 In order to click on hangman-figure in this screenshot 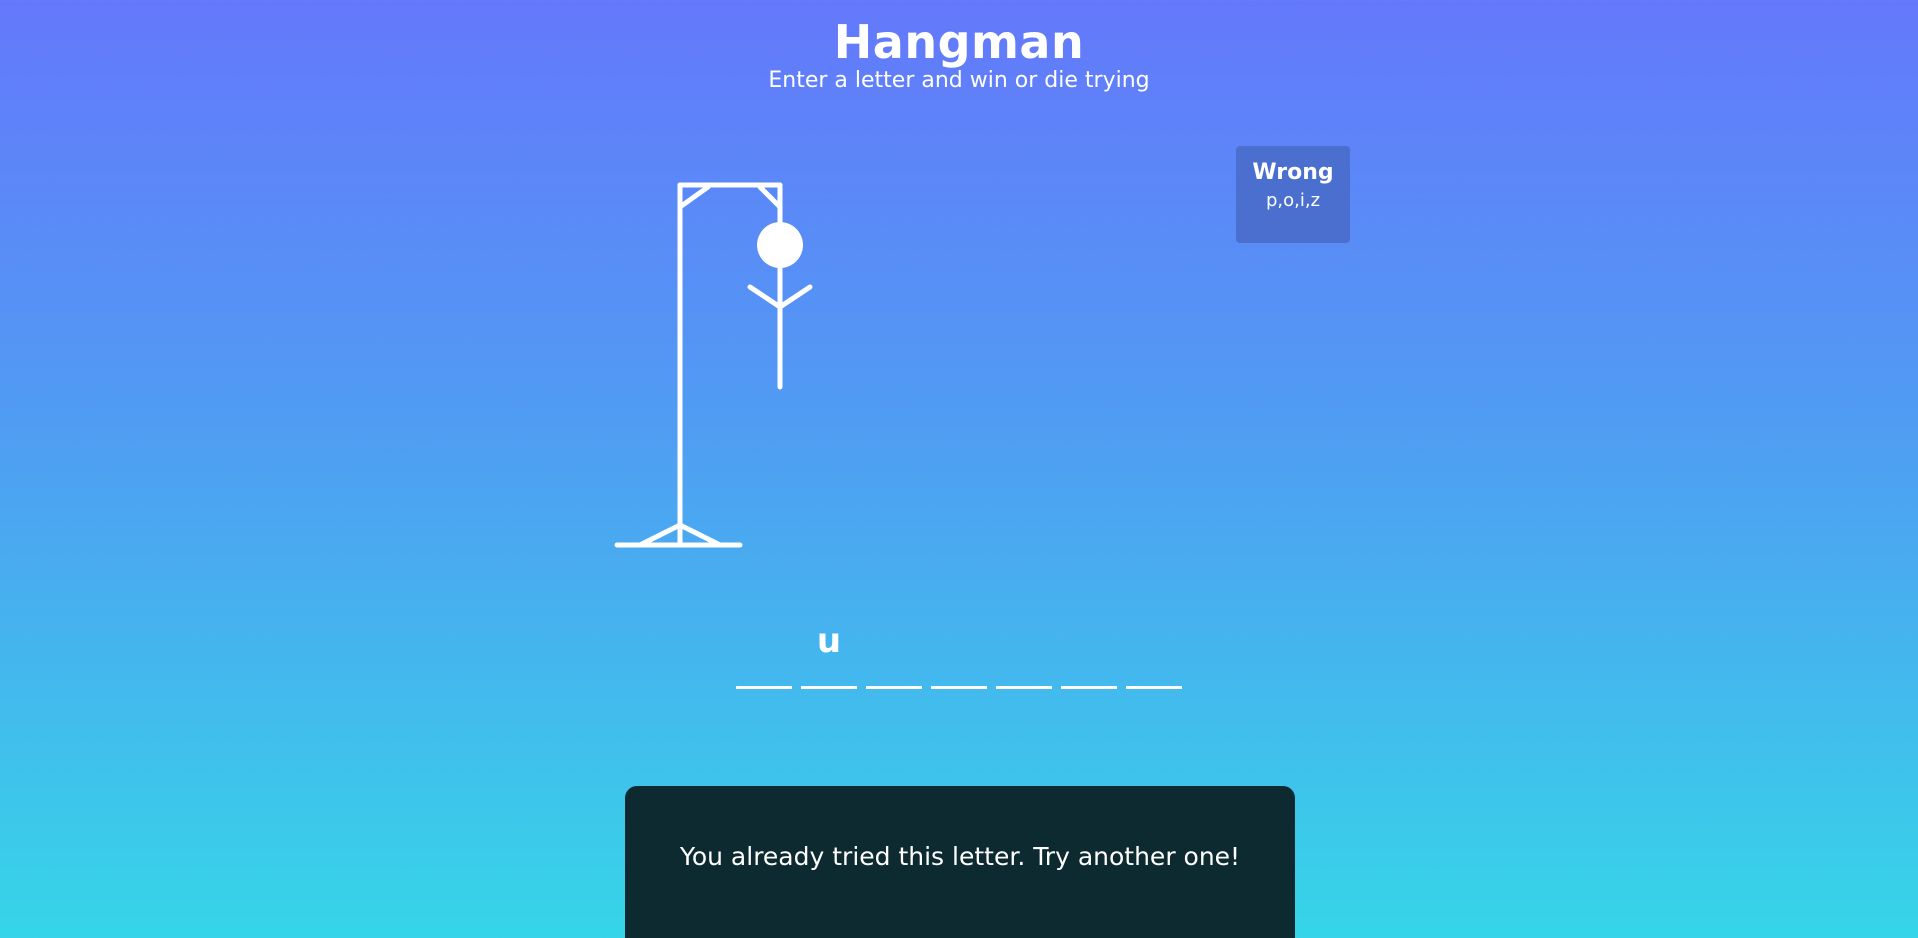, I will do `click(713, 365)`.